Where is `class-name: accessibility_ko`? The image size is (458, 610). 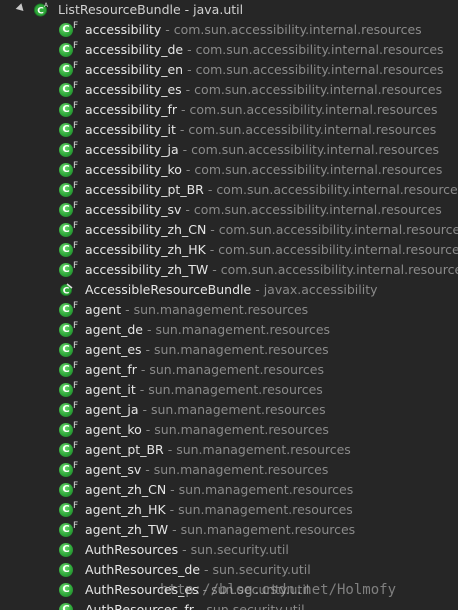
class-name: accessibility_ko is located at coordinates (133, 169).